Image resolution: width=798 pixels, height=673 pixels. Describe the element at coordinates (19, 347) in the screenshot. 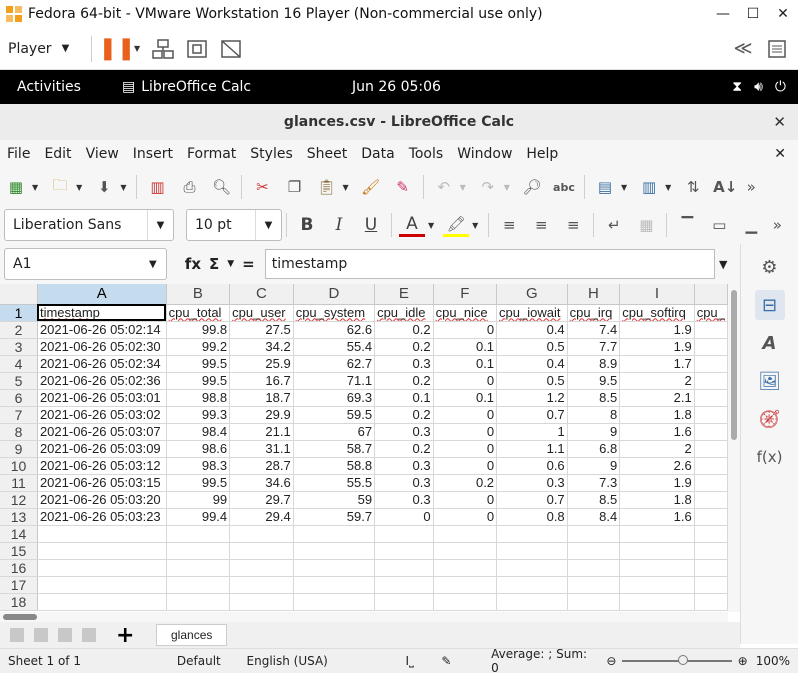

I see `row-header: 3` at that location.